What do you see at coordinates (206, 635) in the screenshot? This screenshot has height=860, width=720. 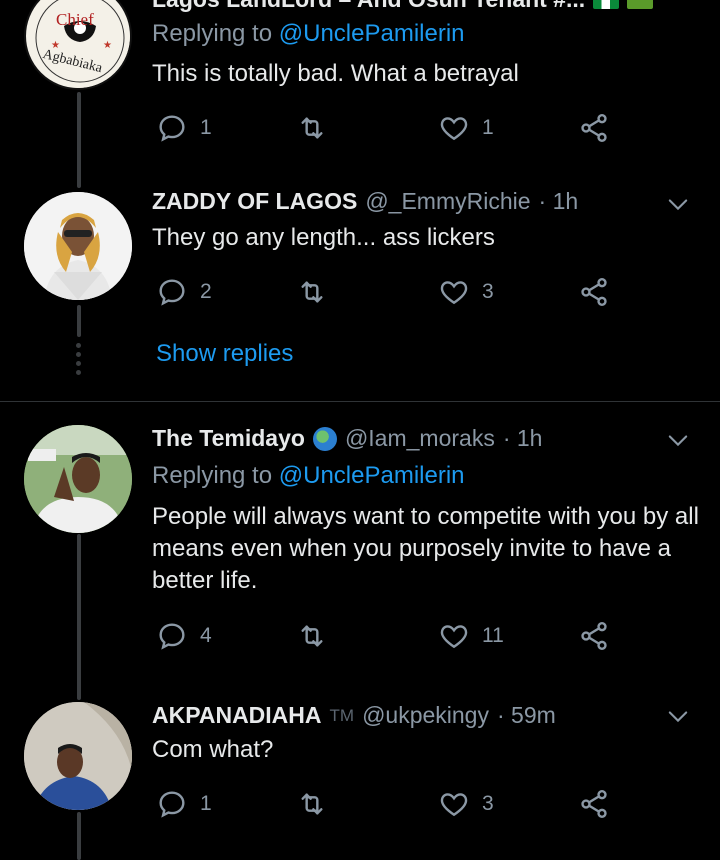 I see `reply-count: 4` at bounding box center [206, 635].